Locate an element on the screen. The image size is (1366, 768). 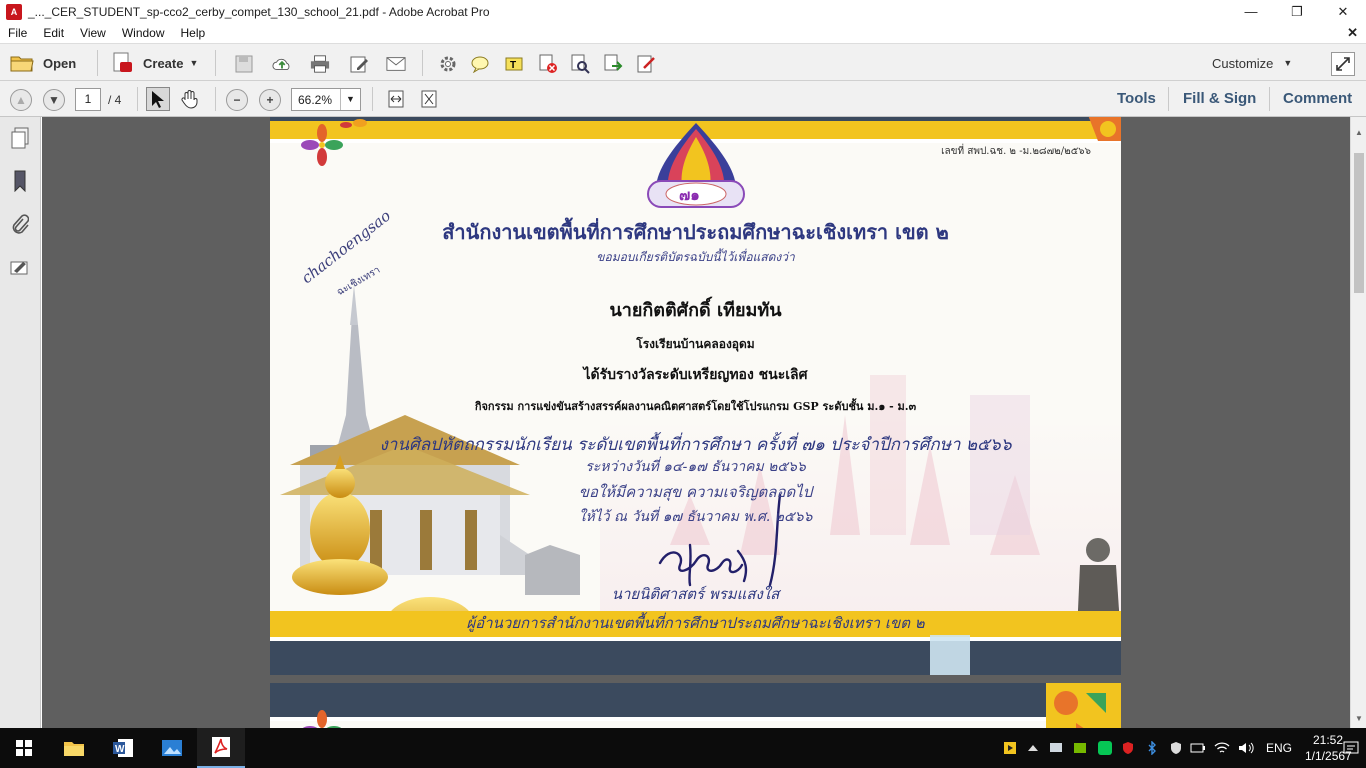
zoom-value: 66.2% is located at coordinates (315, 100).